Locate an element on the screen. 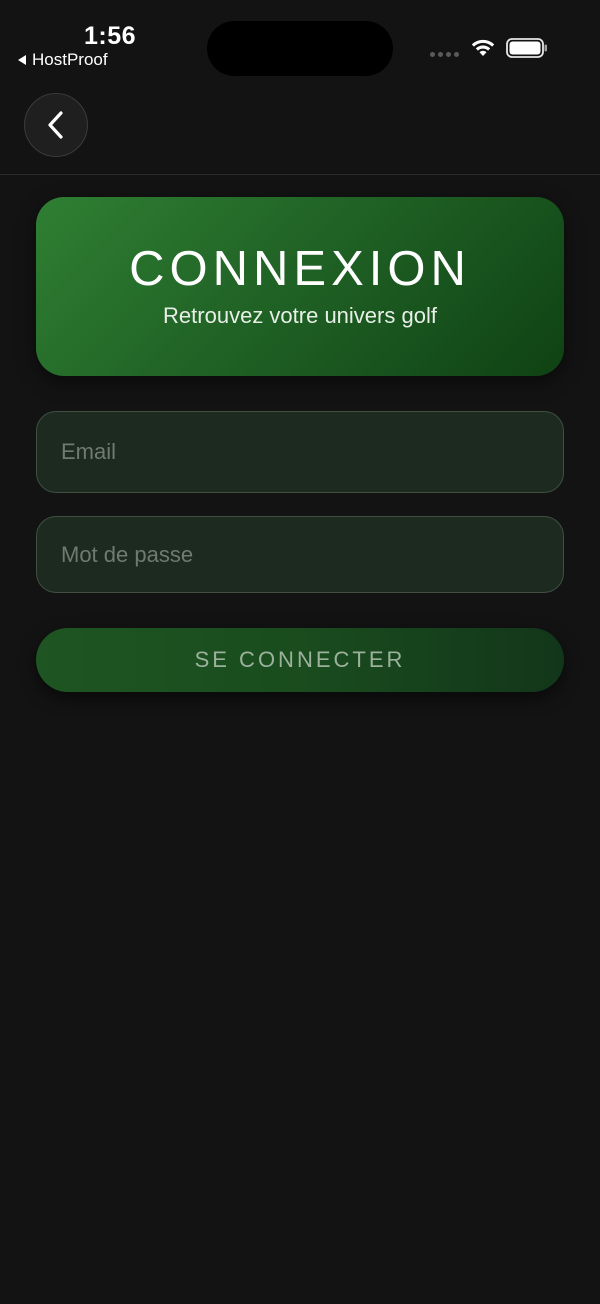 This screenshot has width=600, height=1304. page-subtitle: Retrouvez votre univers golf is located at coordinates (300, 315).